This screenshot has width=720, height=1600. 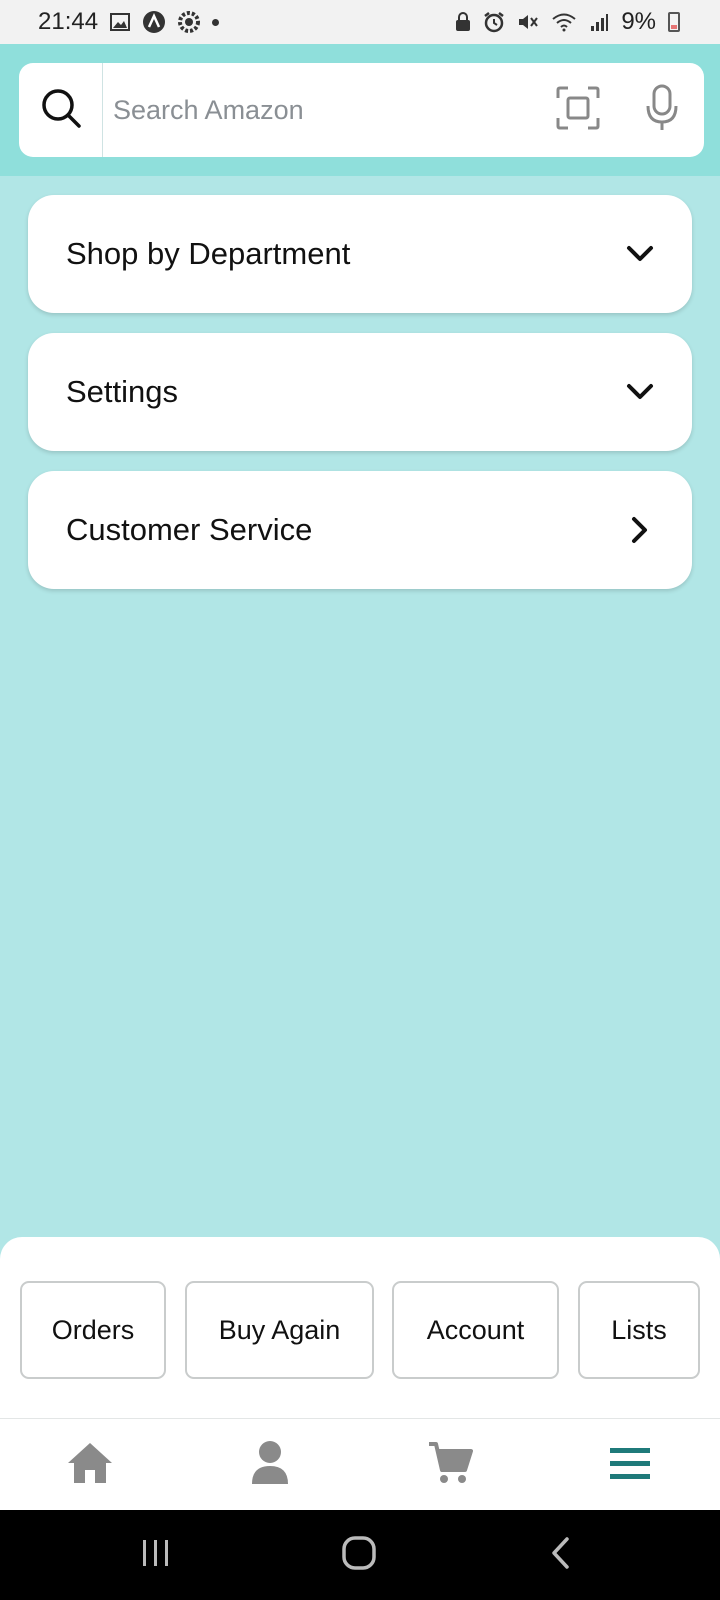 What do you see at coordinates (319, 110) in the screenshot?
I see `search-input` at bounding box center [319, 110].